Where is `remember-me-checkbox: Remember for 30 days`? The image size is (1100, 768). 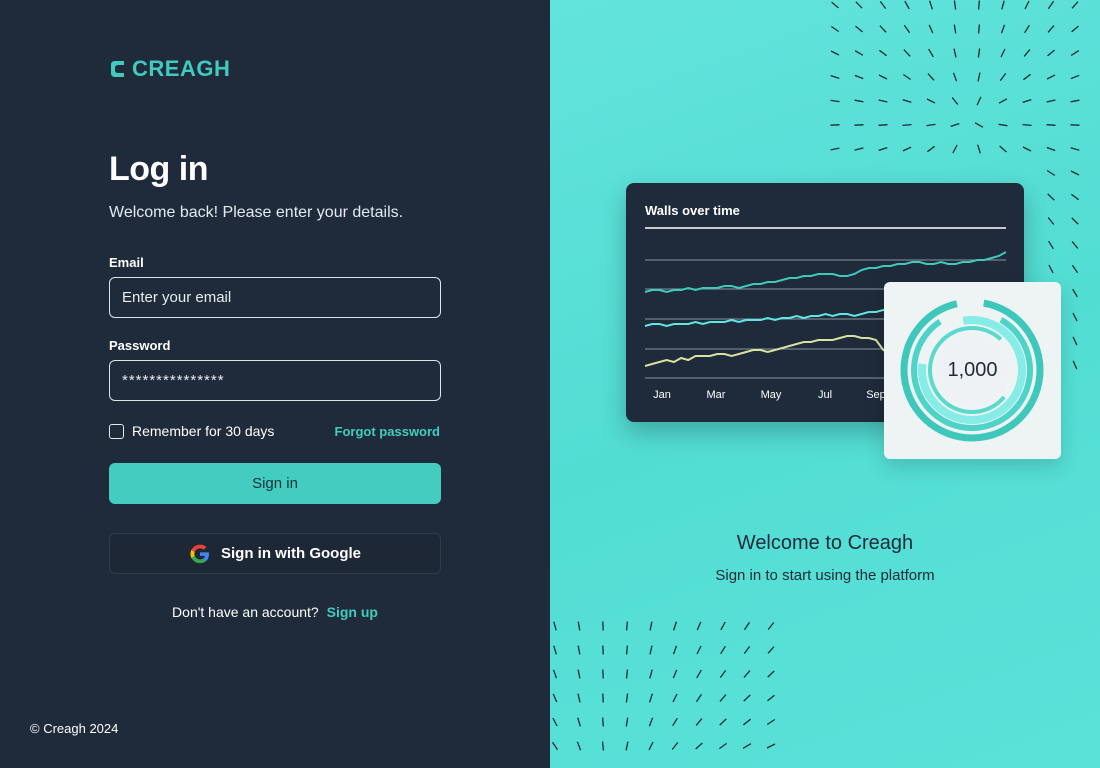
remember-me-checkbox: Remember for 30 days is located at coordinates (191, 431).